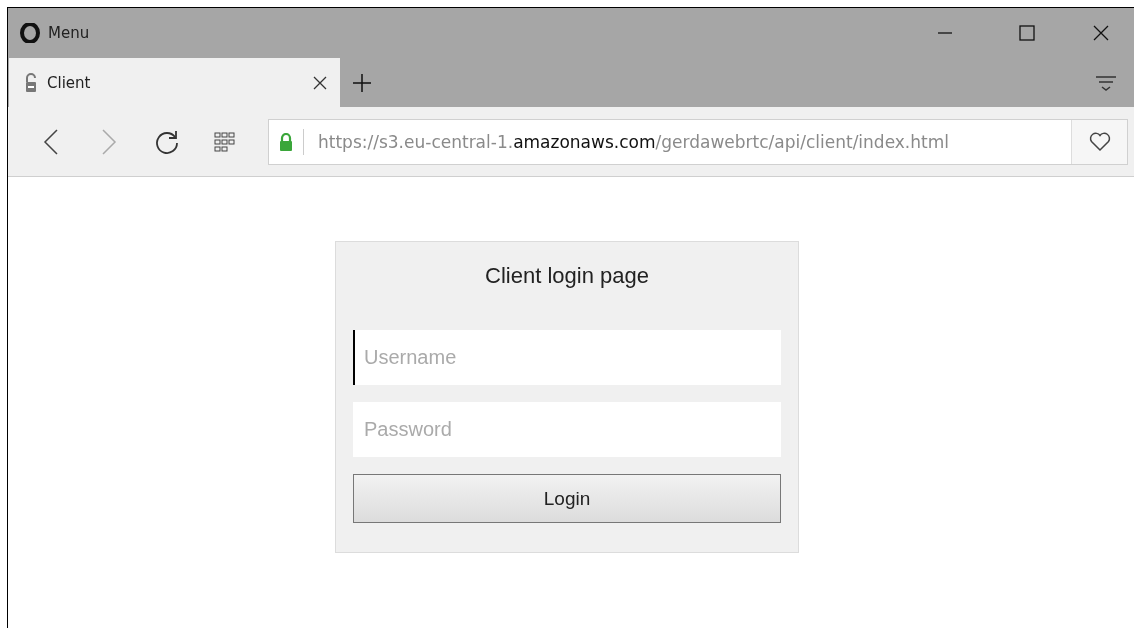 This screenshot has width=1134, height=628. Describe the element at coordinates (320, 82) in the screenshot. I see `close-tab-icon` at that location.